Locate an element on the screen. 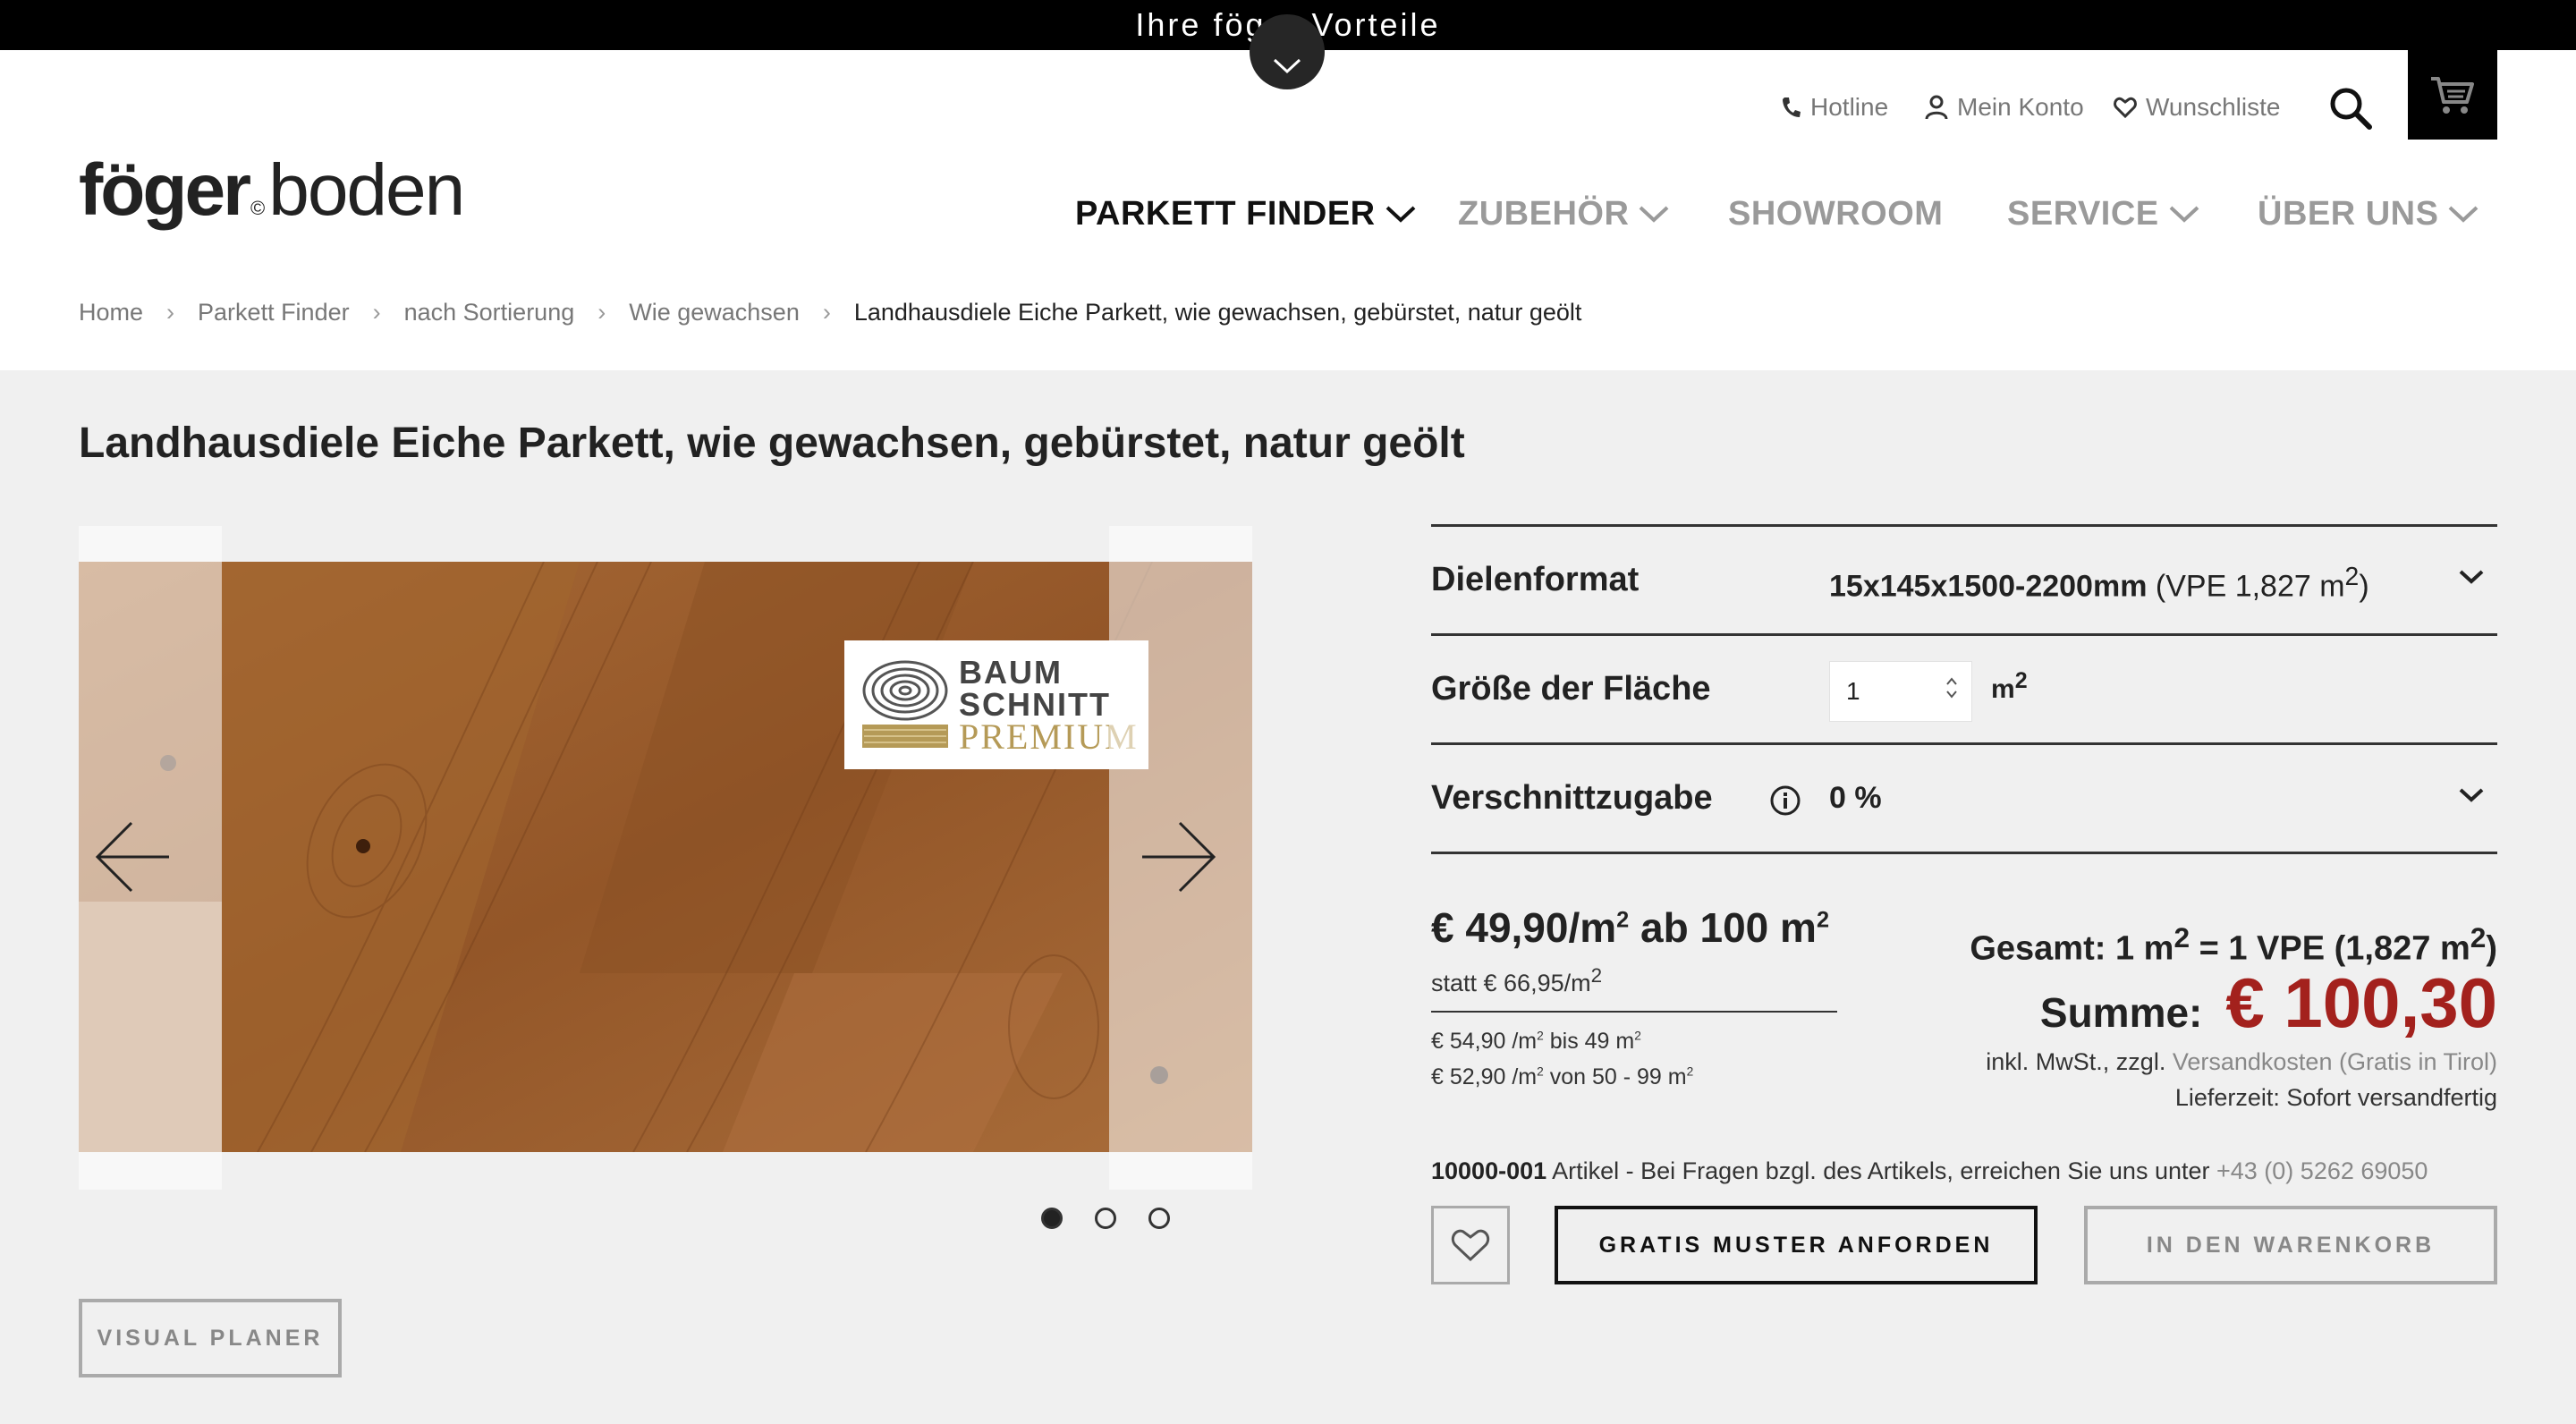 The height and width of the screenshot is (1424, 2576). area-quantity-value: 1 is located at coordinates (1853, 691).